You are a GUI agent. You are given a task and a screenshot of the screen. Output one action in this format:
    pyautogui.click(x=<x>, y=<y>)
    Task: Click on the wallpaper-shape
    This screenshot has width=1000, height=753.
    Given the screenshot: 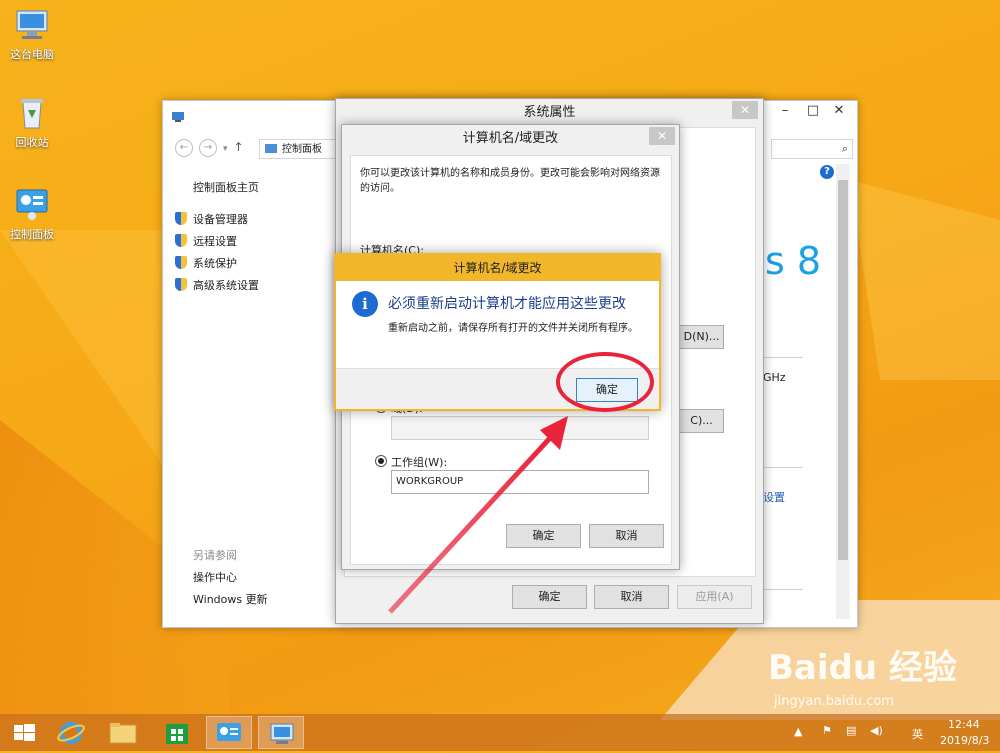 What is the action you would take?
    pyautogui.click(x=925, y=280)
    